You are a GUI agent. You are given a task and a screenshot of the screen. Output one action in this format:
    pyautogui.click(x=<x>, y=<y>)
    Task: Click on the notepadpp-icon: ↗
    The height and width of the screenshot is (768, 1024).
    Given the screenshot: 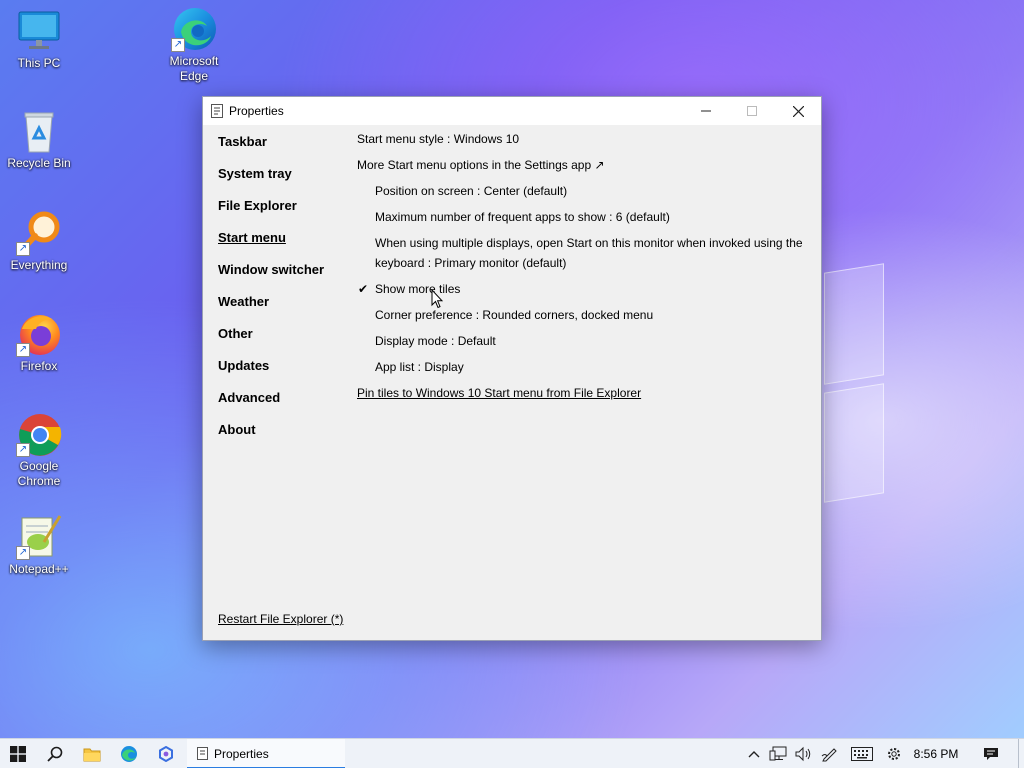 What is the action you would take?
    pyautogui.click(x=39, y=537)
    